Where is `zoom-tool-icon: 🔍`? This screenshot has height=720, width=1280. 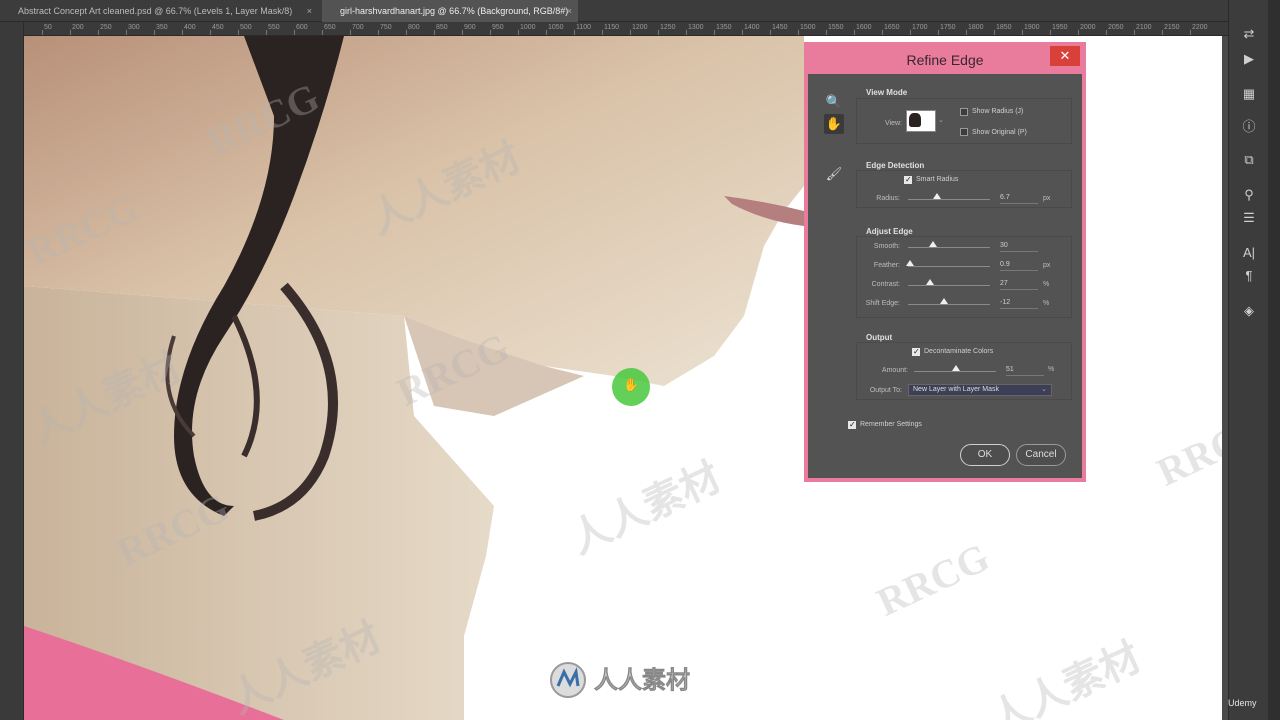
zoom-tool-icon: 🔍 is located at coordinates (834, 102).